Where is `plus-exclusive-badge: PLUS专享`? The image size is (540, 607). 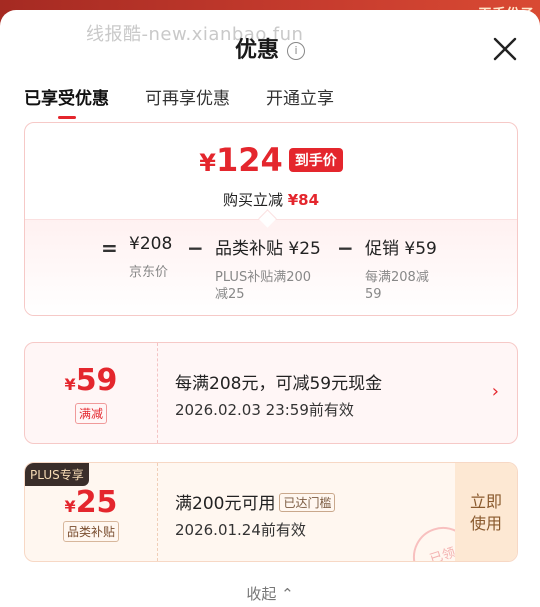
plus-exclusive-badge: PLUS专享 is located at coordinates (57, 474).